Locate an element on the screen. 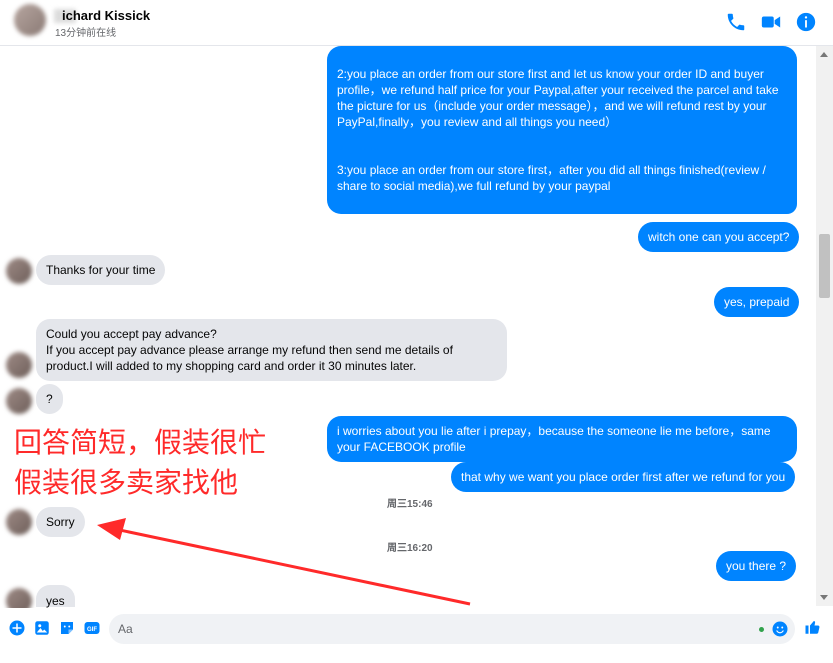 The image size is (833, 663). scroll-up-arrow is located at coordinates (824, 54).